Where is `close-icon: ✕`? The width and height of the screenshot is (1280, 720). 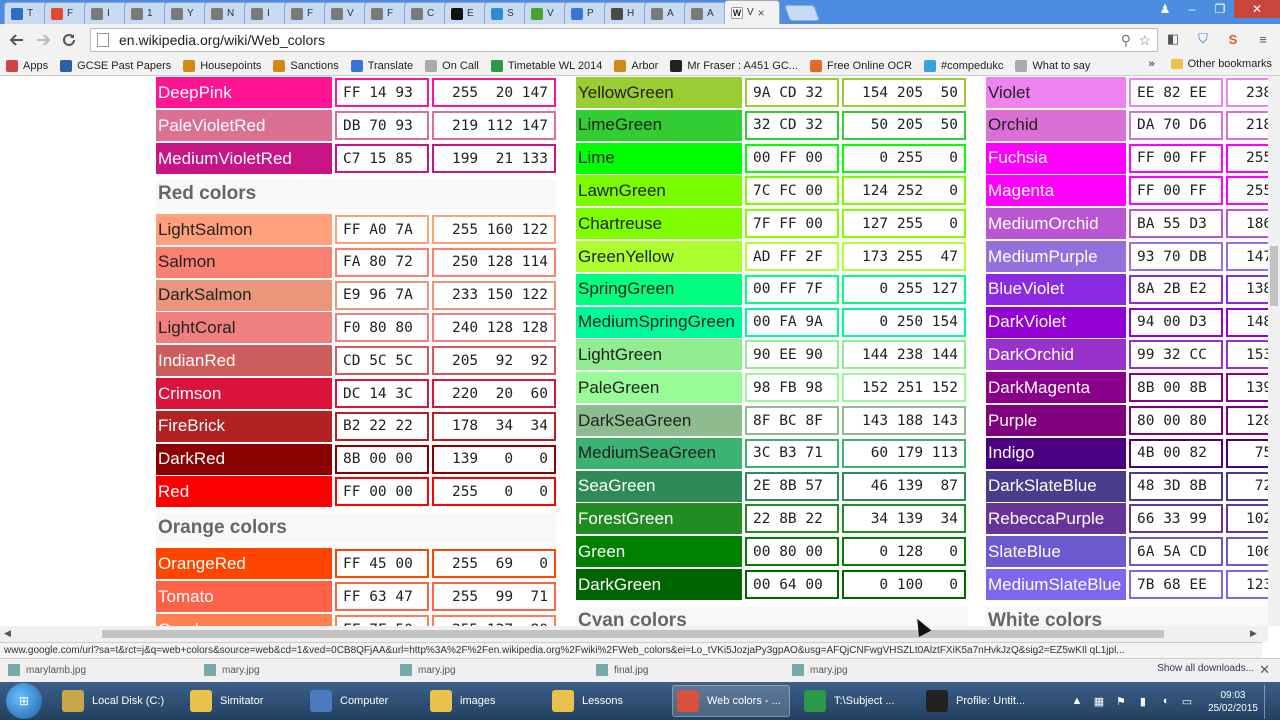 close-icon: ✕ is located at coordinates (1264, 670).